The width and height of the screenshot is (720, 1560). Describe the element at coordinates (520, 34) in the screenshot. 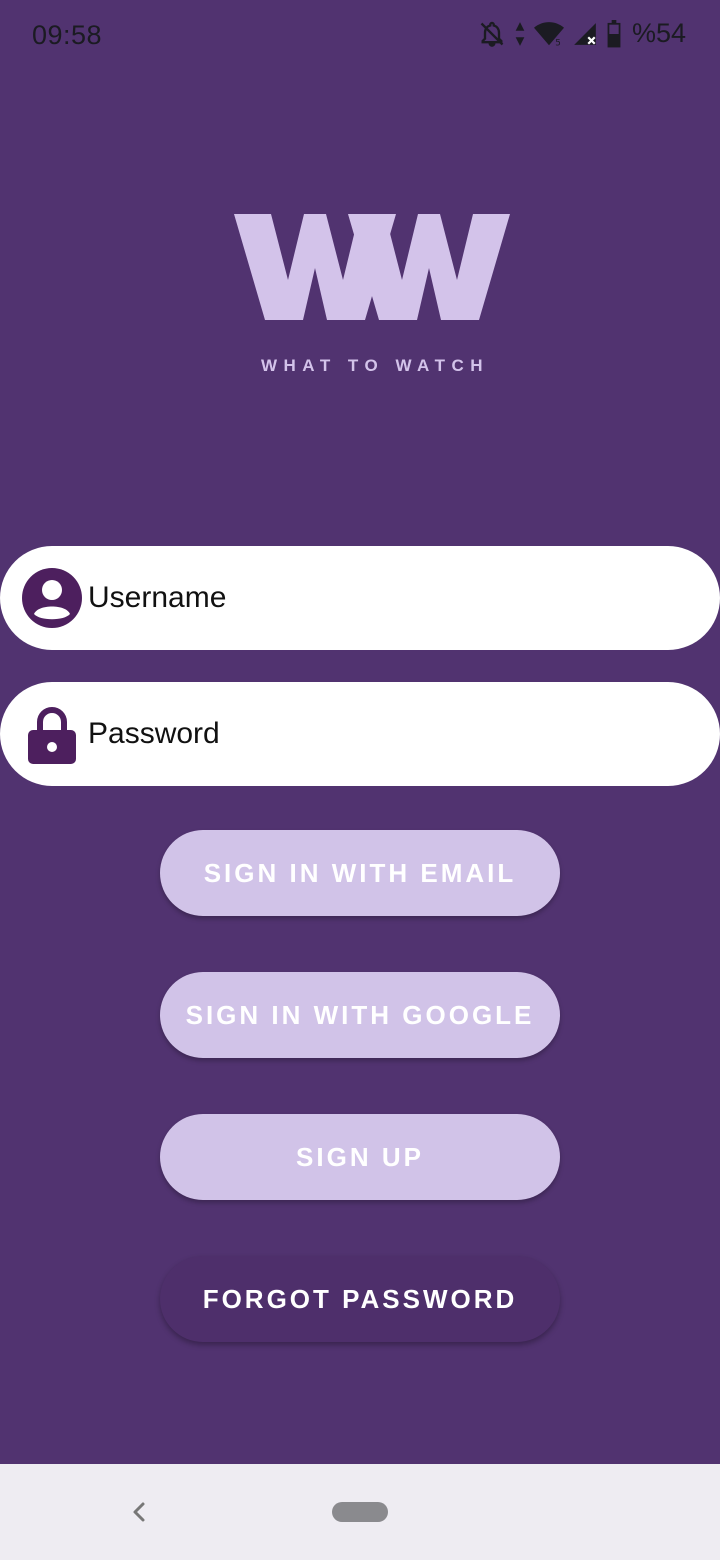

I see `data-updown-icon` at that location.